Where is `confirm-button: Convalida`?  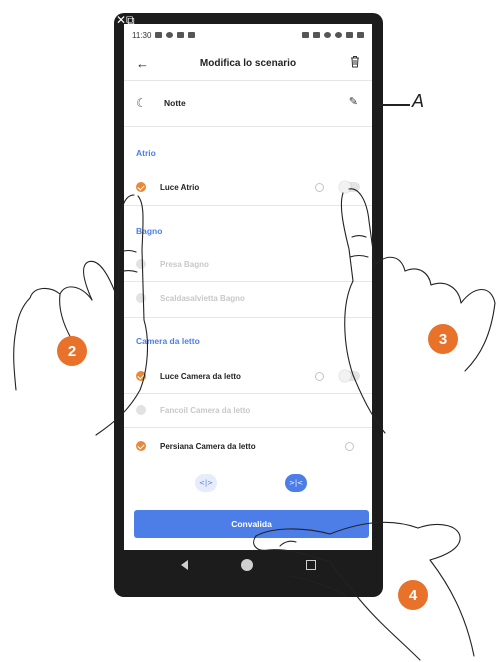
confirm-button: Convalida is located at coordinates (251, 524).